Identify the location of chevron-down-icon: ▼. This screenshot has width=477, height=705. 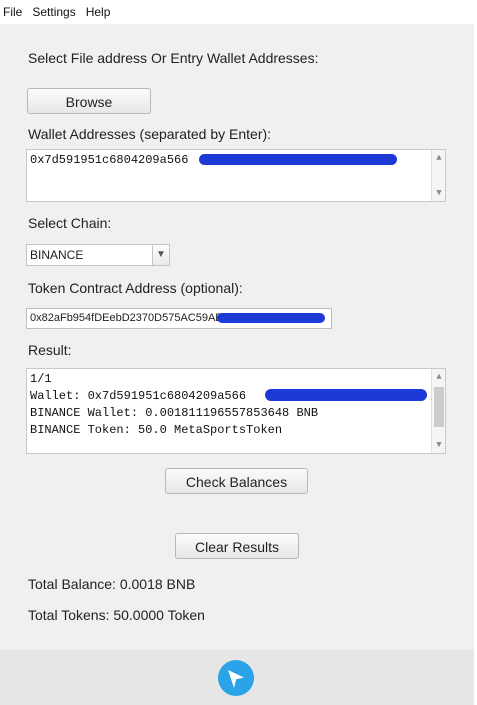
(160, 255).